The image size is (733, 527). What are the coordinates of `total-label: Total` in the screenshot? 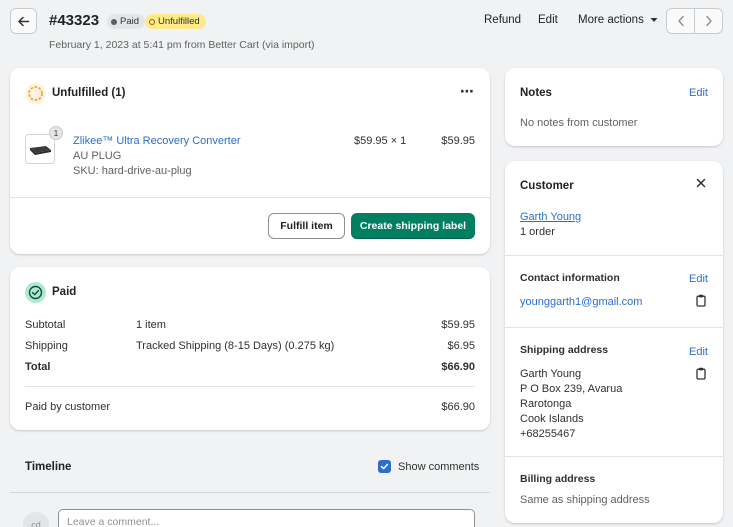 It's located at (38, 367).